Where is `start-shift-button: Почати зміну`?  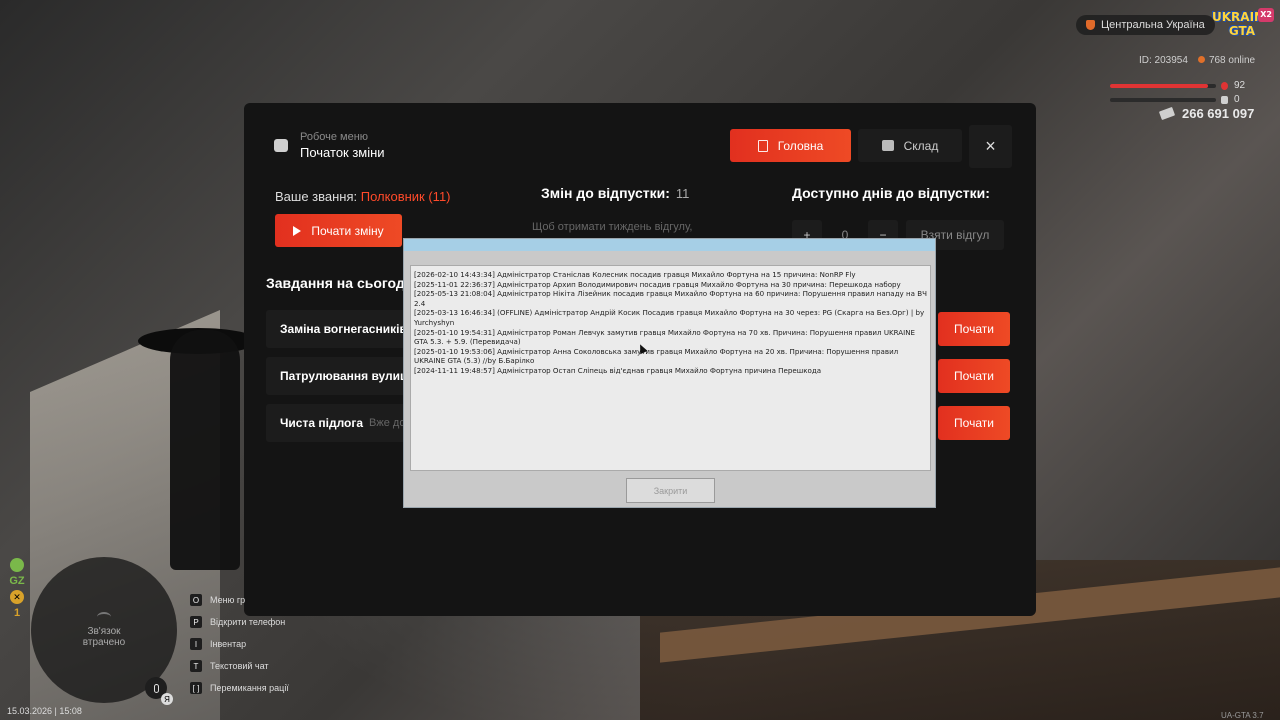
start-shift-button: Почати зміну is located at coordinates (338, 230).